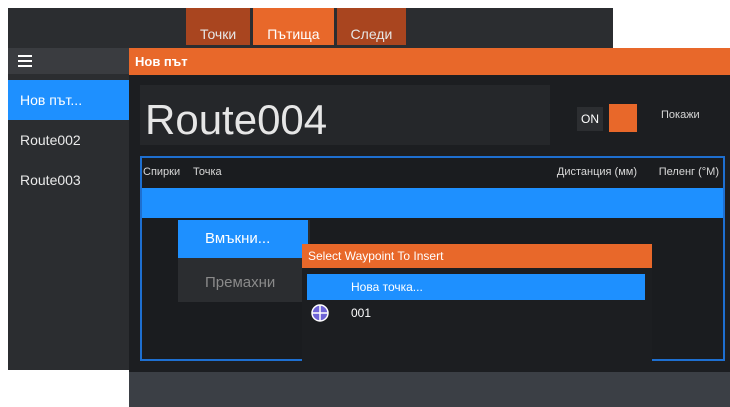  I want to click on tab-trails: Следи, so click(371, 26).